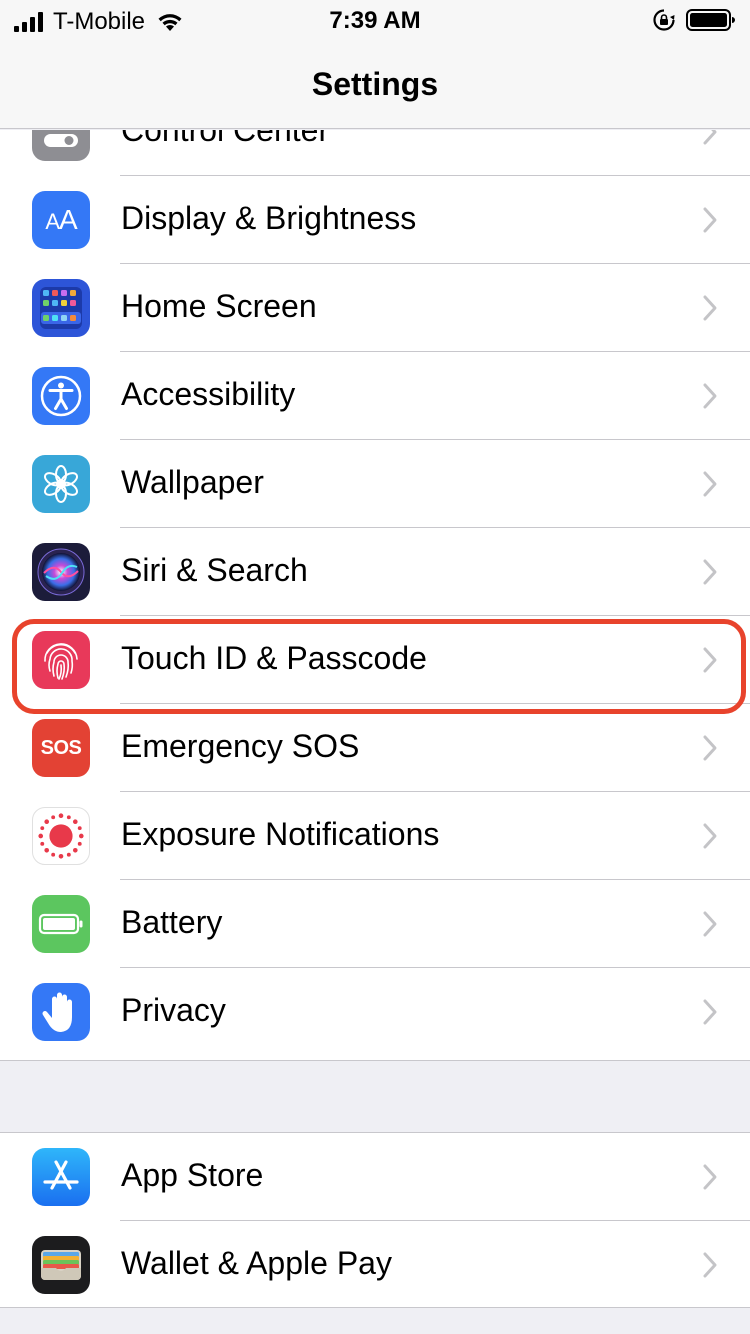 The height and width of the screenshot is (1334, 750). What do you see at coordinates (375, 1012) in the screenshot?
I see `settings-row-privacy: Privacy` at bounding box center [375, 1012].